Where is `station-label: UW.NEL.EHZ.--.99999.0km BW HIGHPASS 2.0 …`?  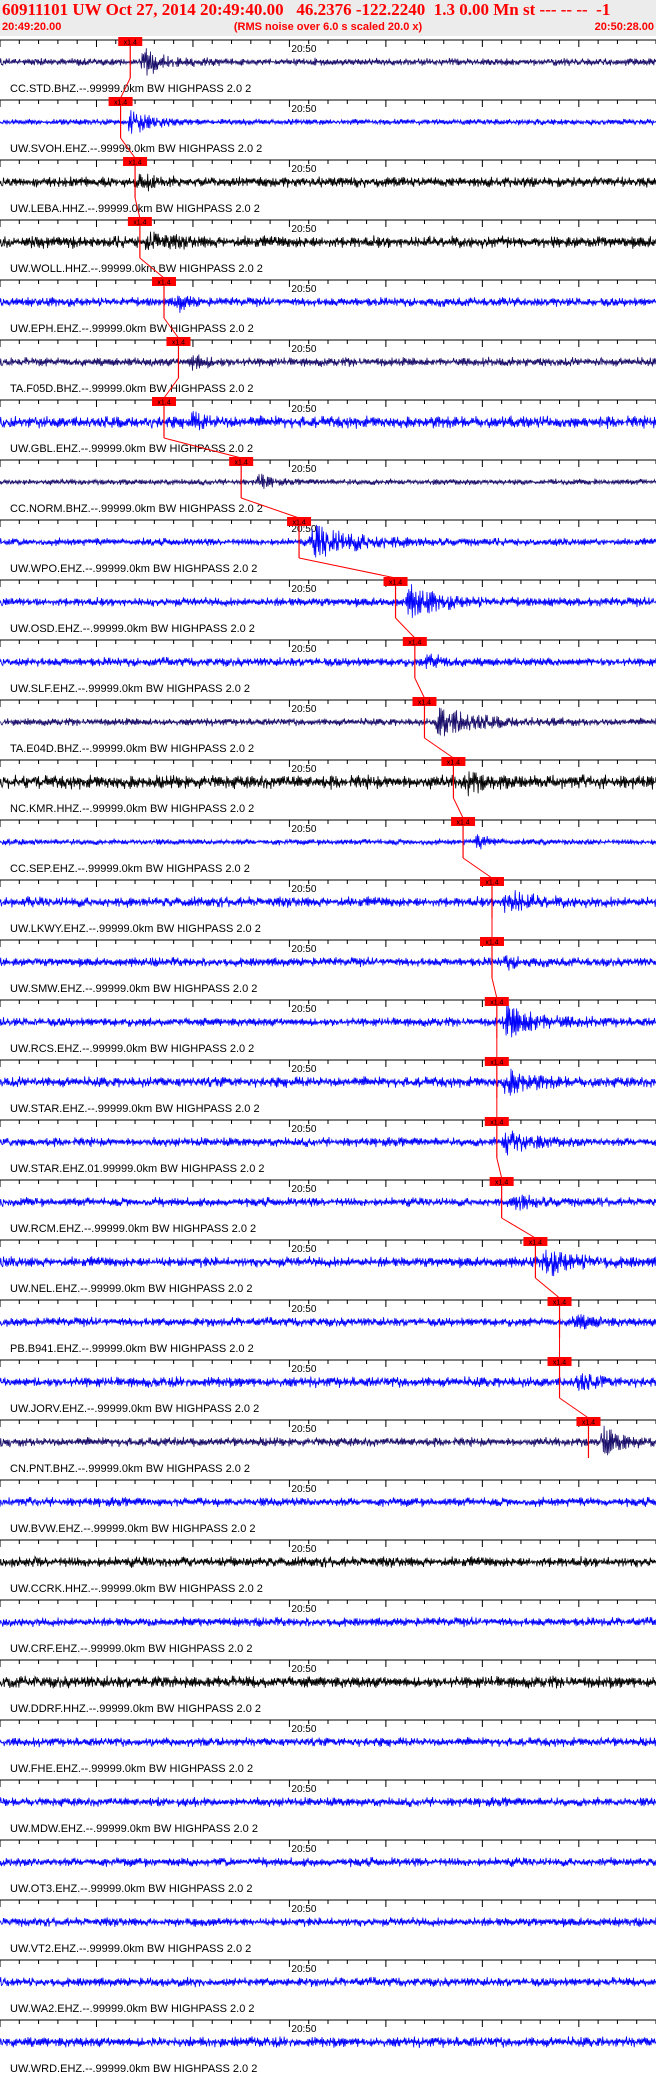 station-label: UW.NEL.EHZ.--.99999.0km BW HIGHPASS 2.0 … is located at coordinates (131, 1289).